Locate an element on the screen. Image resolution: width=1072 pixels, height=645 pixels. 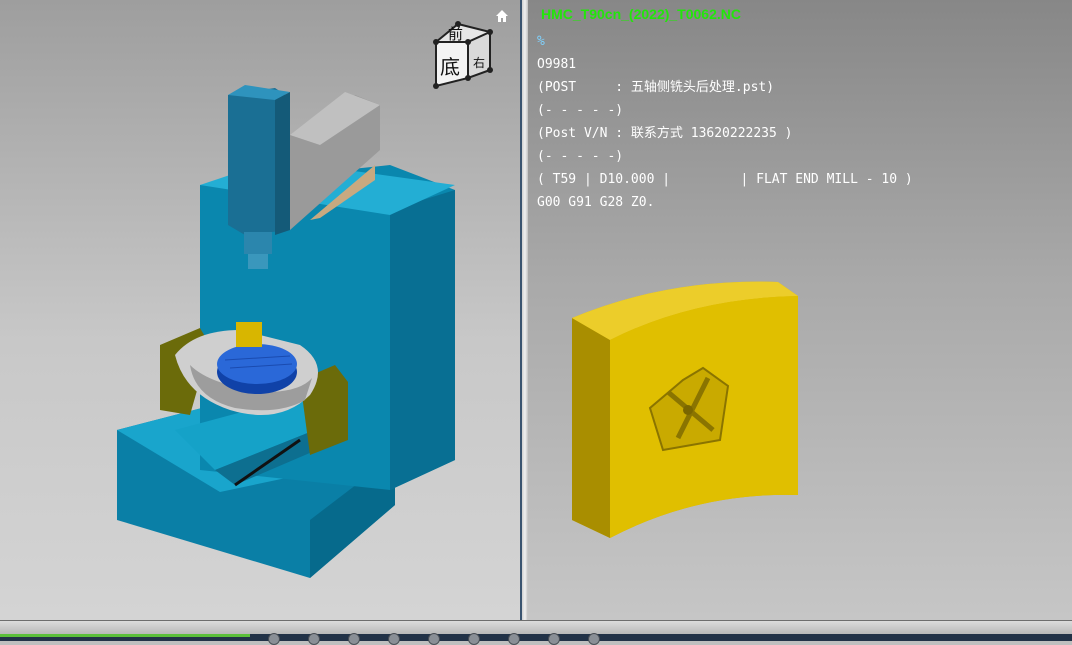
machine-column-side is located at coordinates (422, 340).